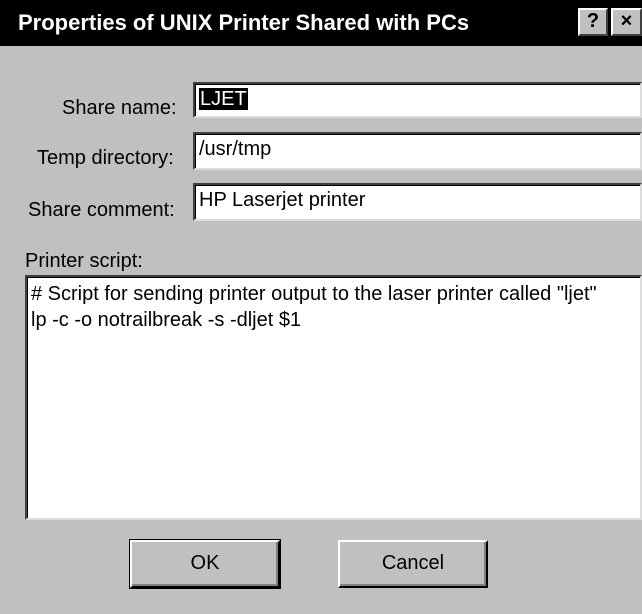 The image size is (642, 614). What do you see at coordinates (101, 210) in the screenshot?
I see `share-comment-label: Share comment:` at bounding box center [101, 210].